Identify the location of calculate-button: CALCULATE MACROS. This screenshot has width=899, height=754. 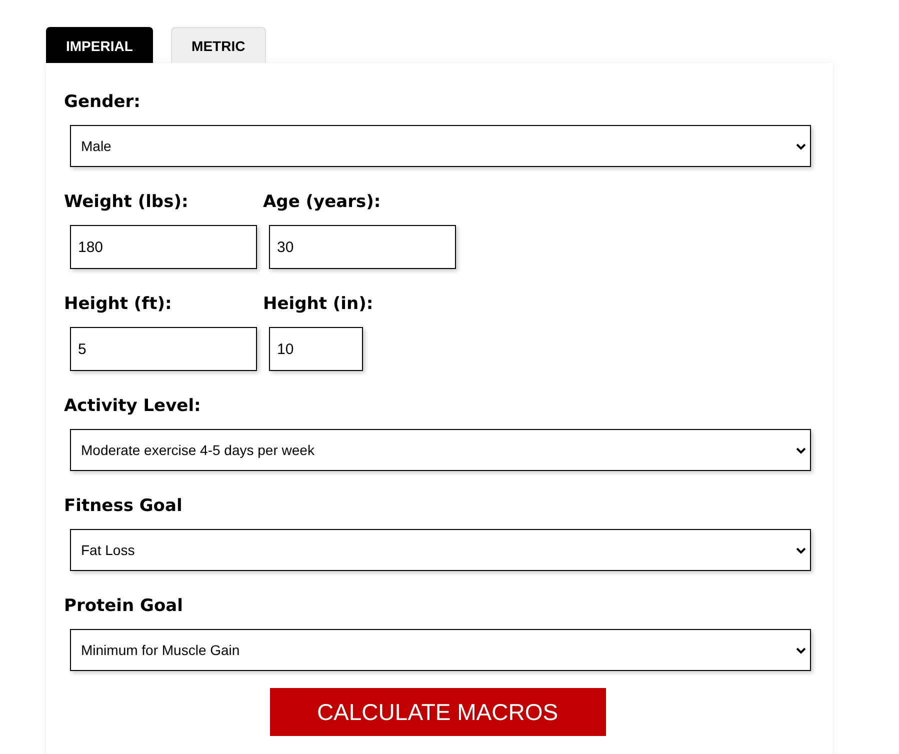
(438, 712).